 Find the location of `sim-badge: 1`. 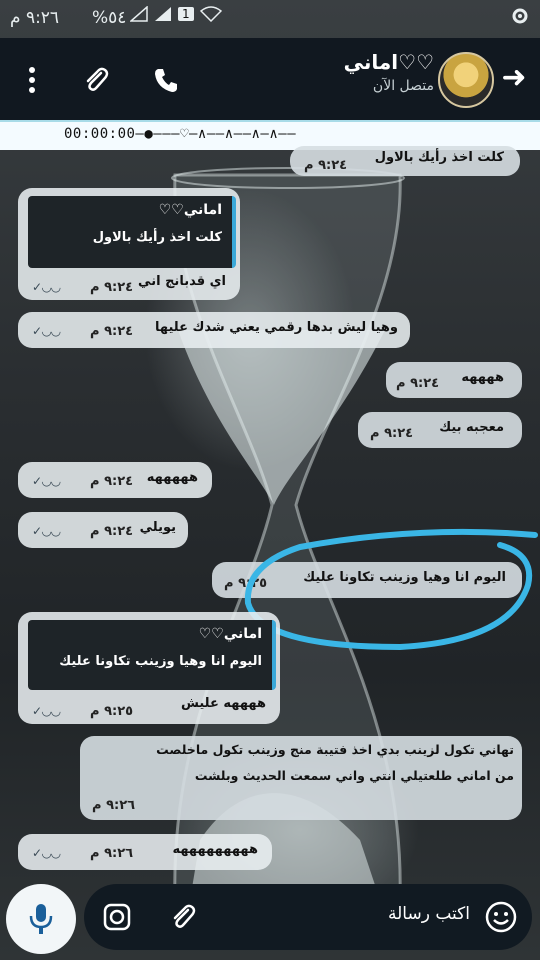

sim-badge: 1 is located at coordinates (186, 14).